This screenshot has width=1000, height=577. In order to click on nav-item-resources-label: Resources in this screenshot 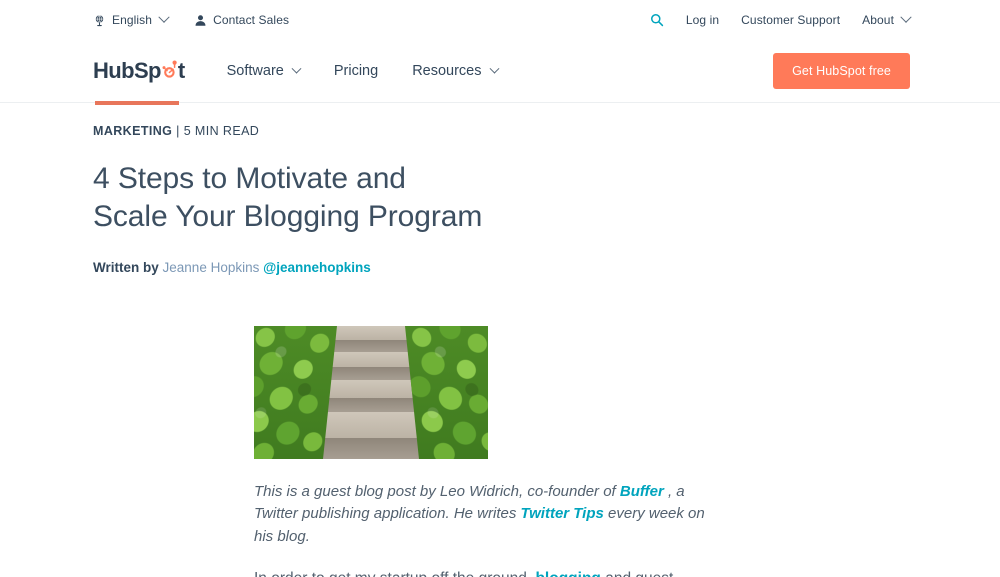, I will do `click(447, 71)`.